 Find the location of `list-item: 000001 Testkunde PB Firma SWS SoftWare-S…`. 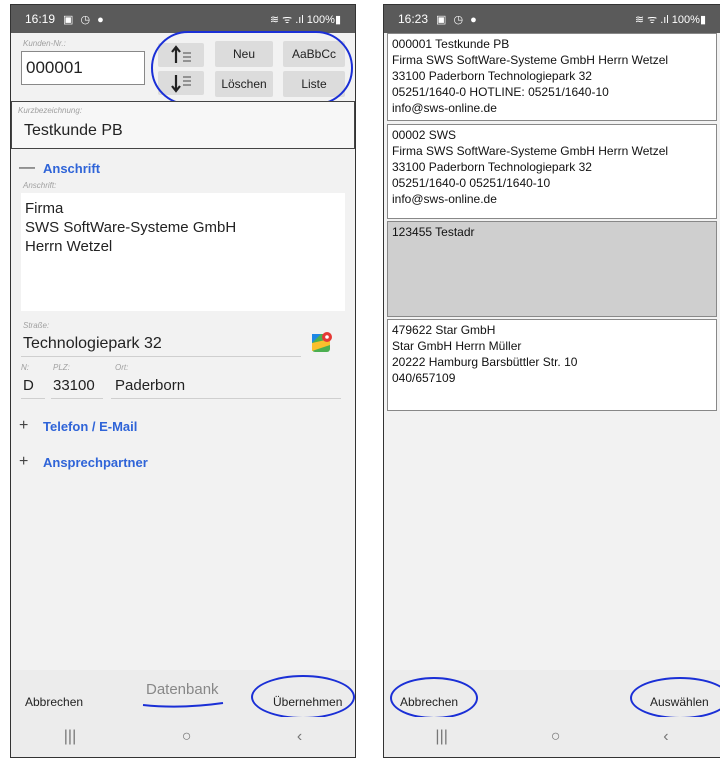

list-item: 000001 Testkunde PB Firma SWS SoftWare-S… is located at coordinates (552, 77).